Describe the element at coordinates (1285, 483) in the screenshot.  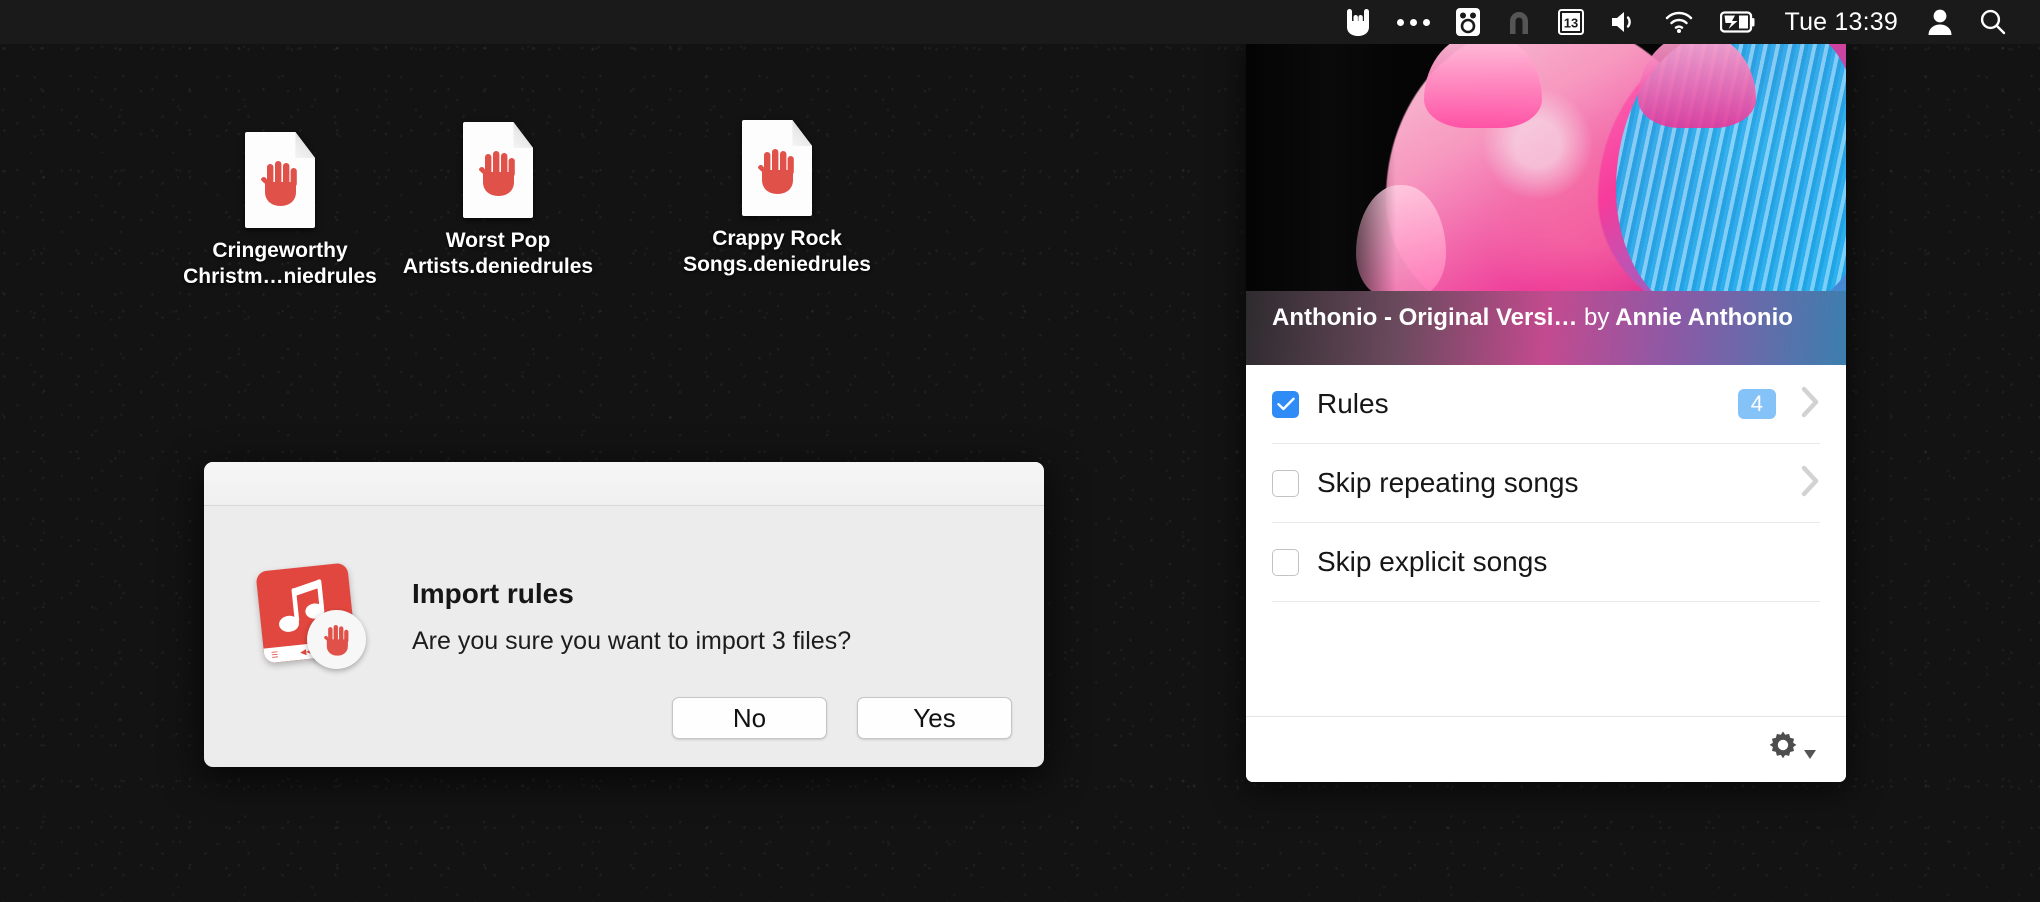
I see `skip-repeating-songs-checkbox` at that location.